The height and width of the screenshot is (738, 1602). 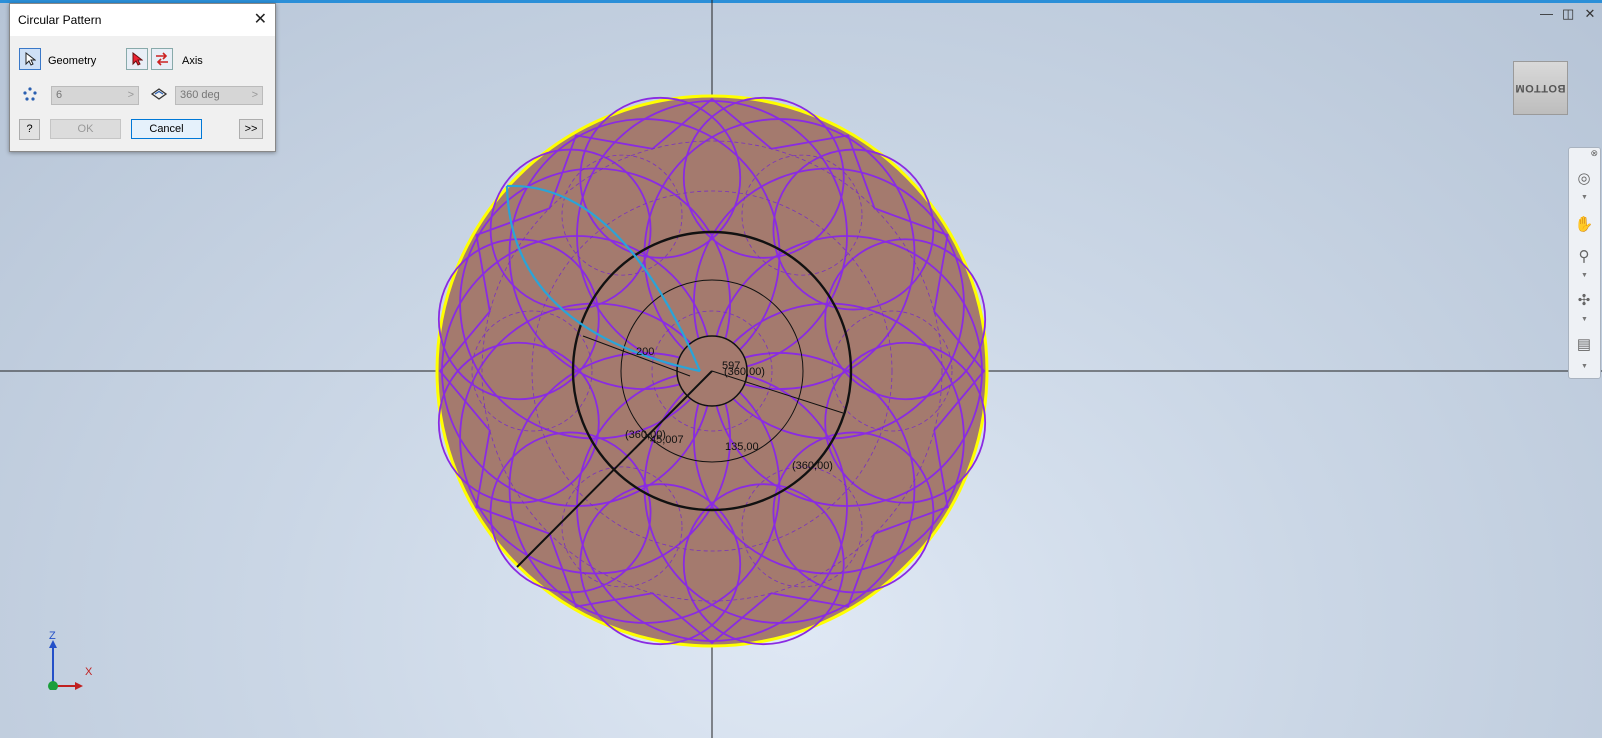 I want to click on geometry-select-button, so click(x=30, y=59).